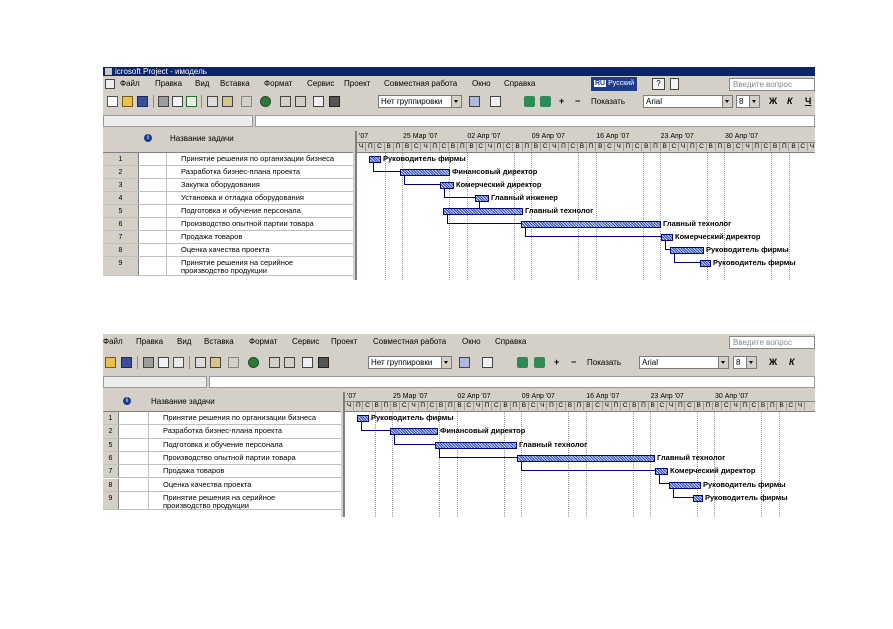 Image resolution: width=893 pixels, height=629 pixels. Describe the element at coordinates (240, 172) in the screenshot. I see `task-name-cell: Разработка бизнес-плана проекта` at that location.